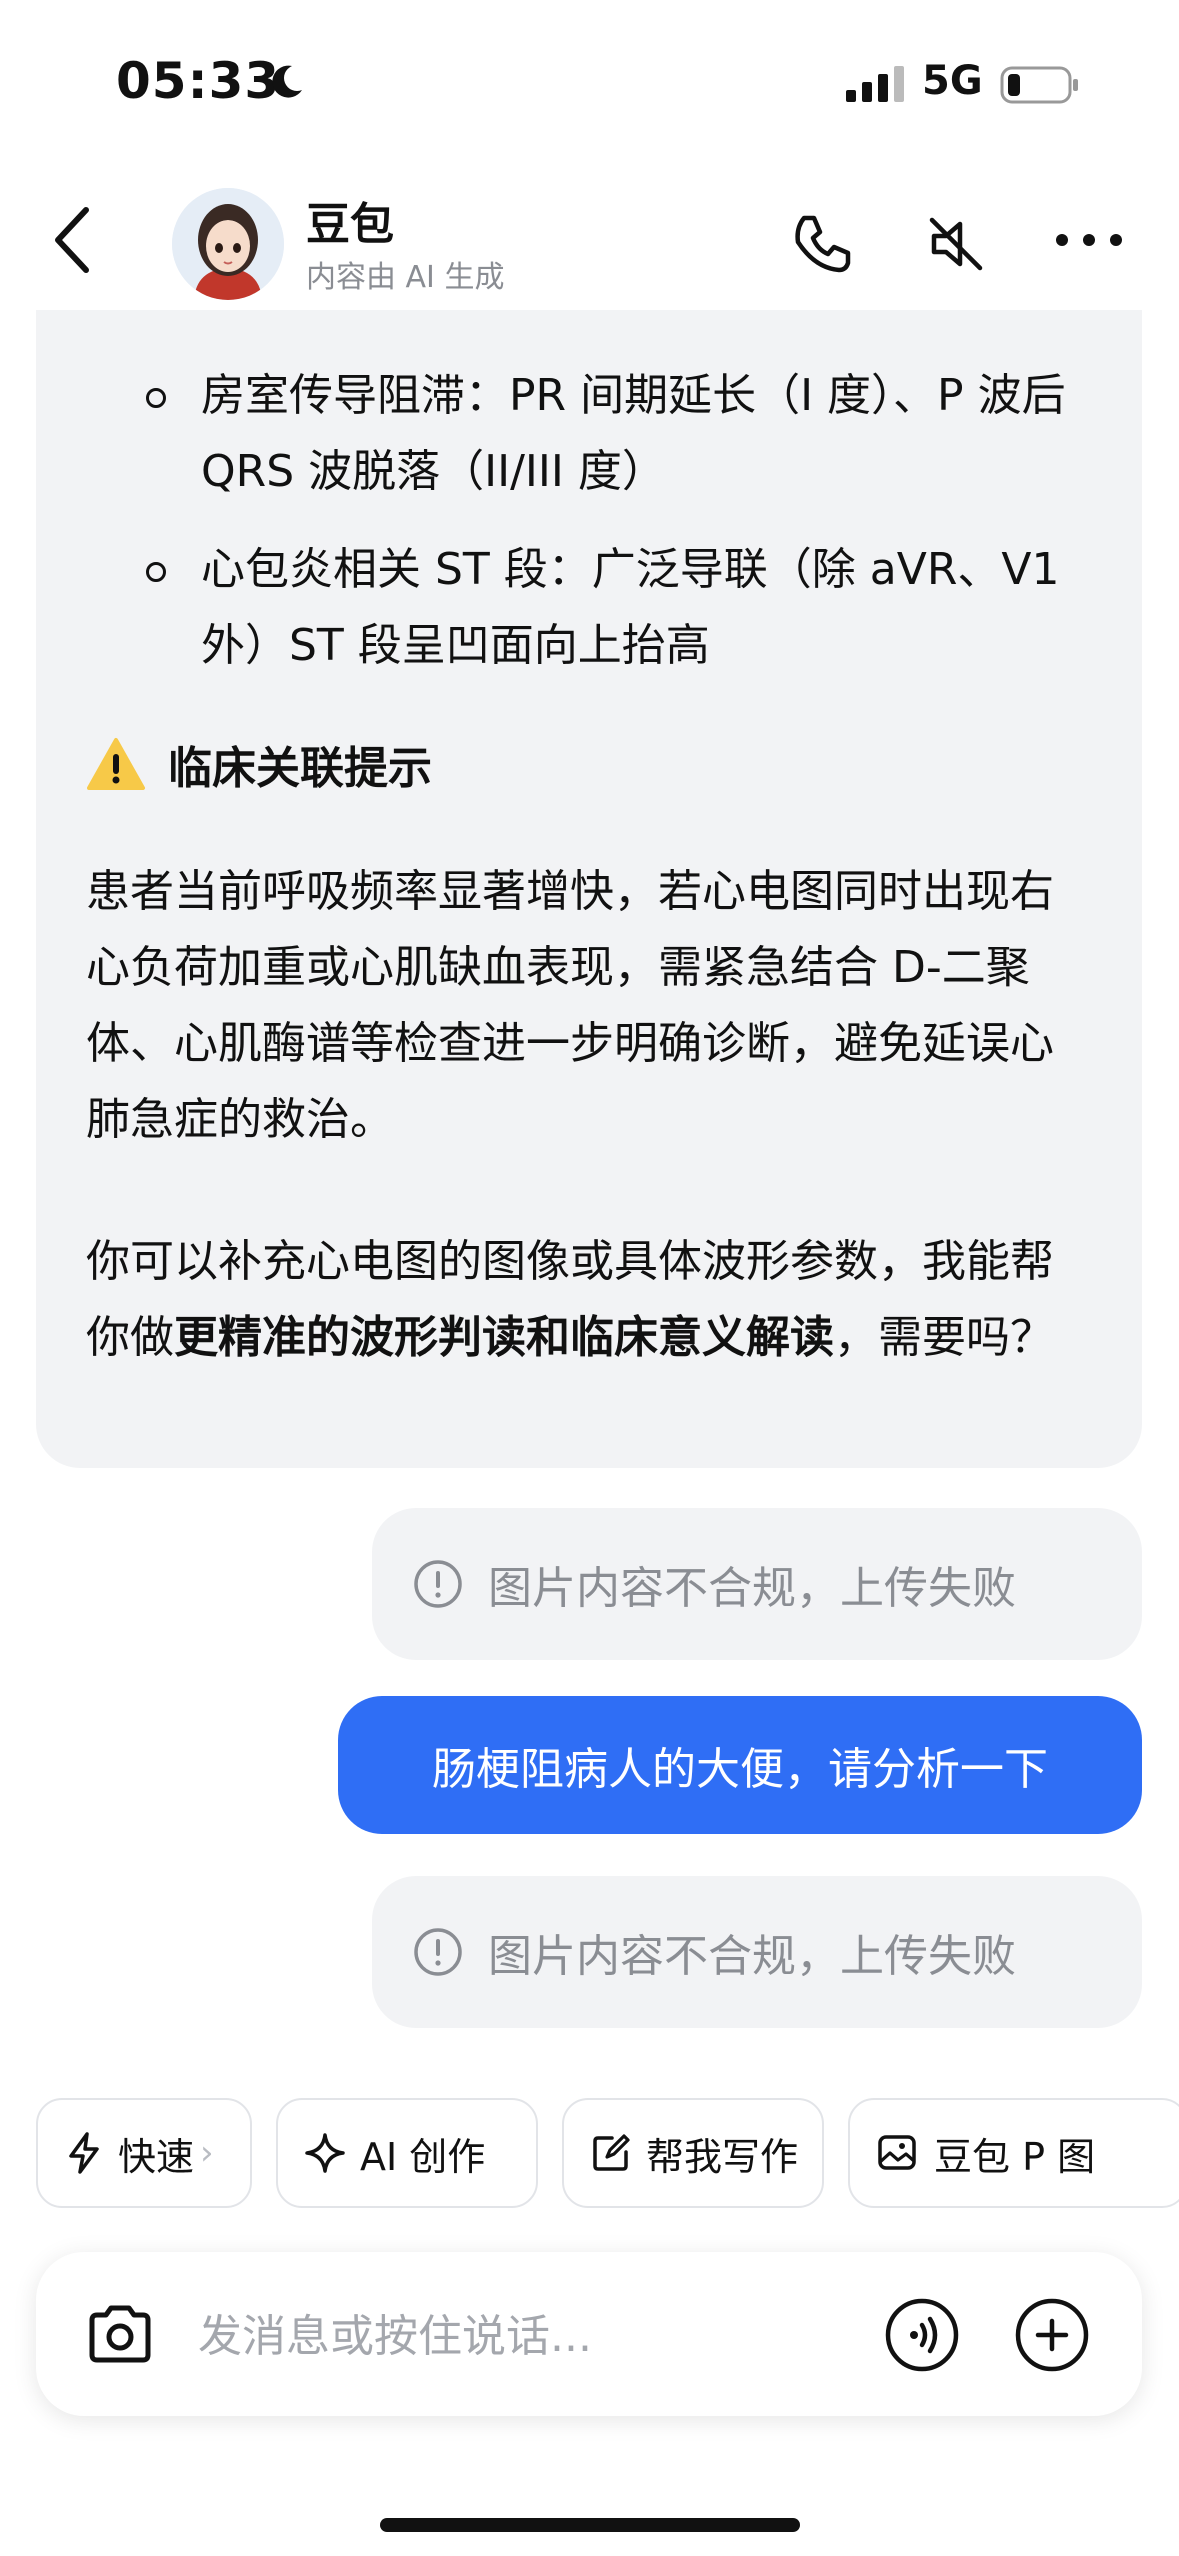 This screenshot has height=2556, width=1179. What do you see at coordinates (956, 244) in the screenshot?
I see `speaker-muted-icon` at bounding box center [956, 244].